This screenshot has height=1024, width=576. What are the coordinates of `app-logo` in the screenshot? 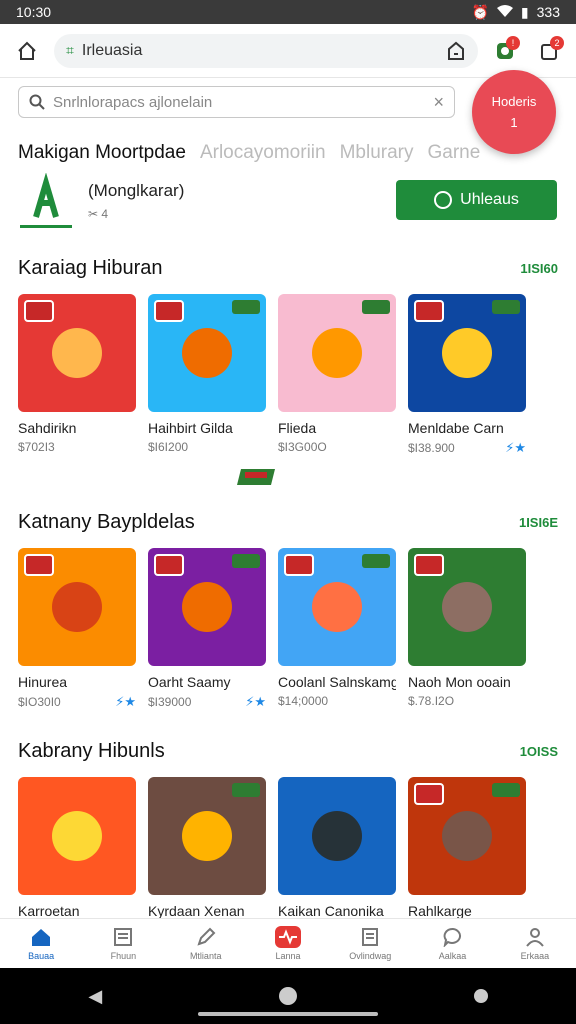 It's located at (46, 200).